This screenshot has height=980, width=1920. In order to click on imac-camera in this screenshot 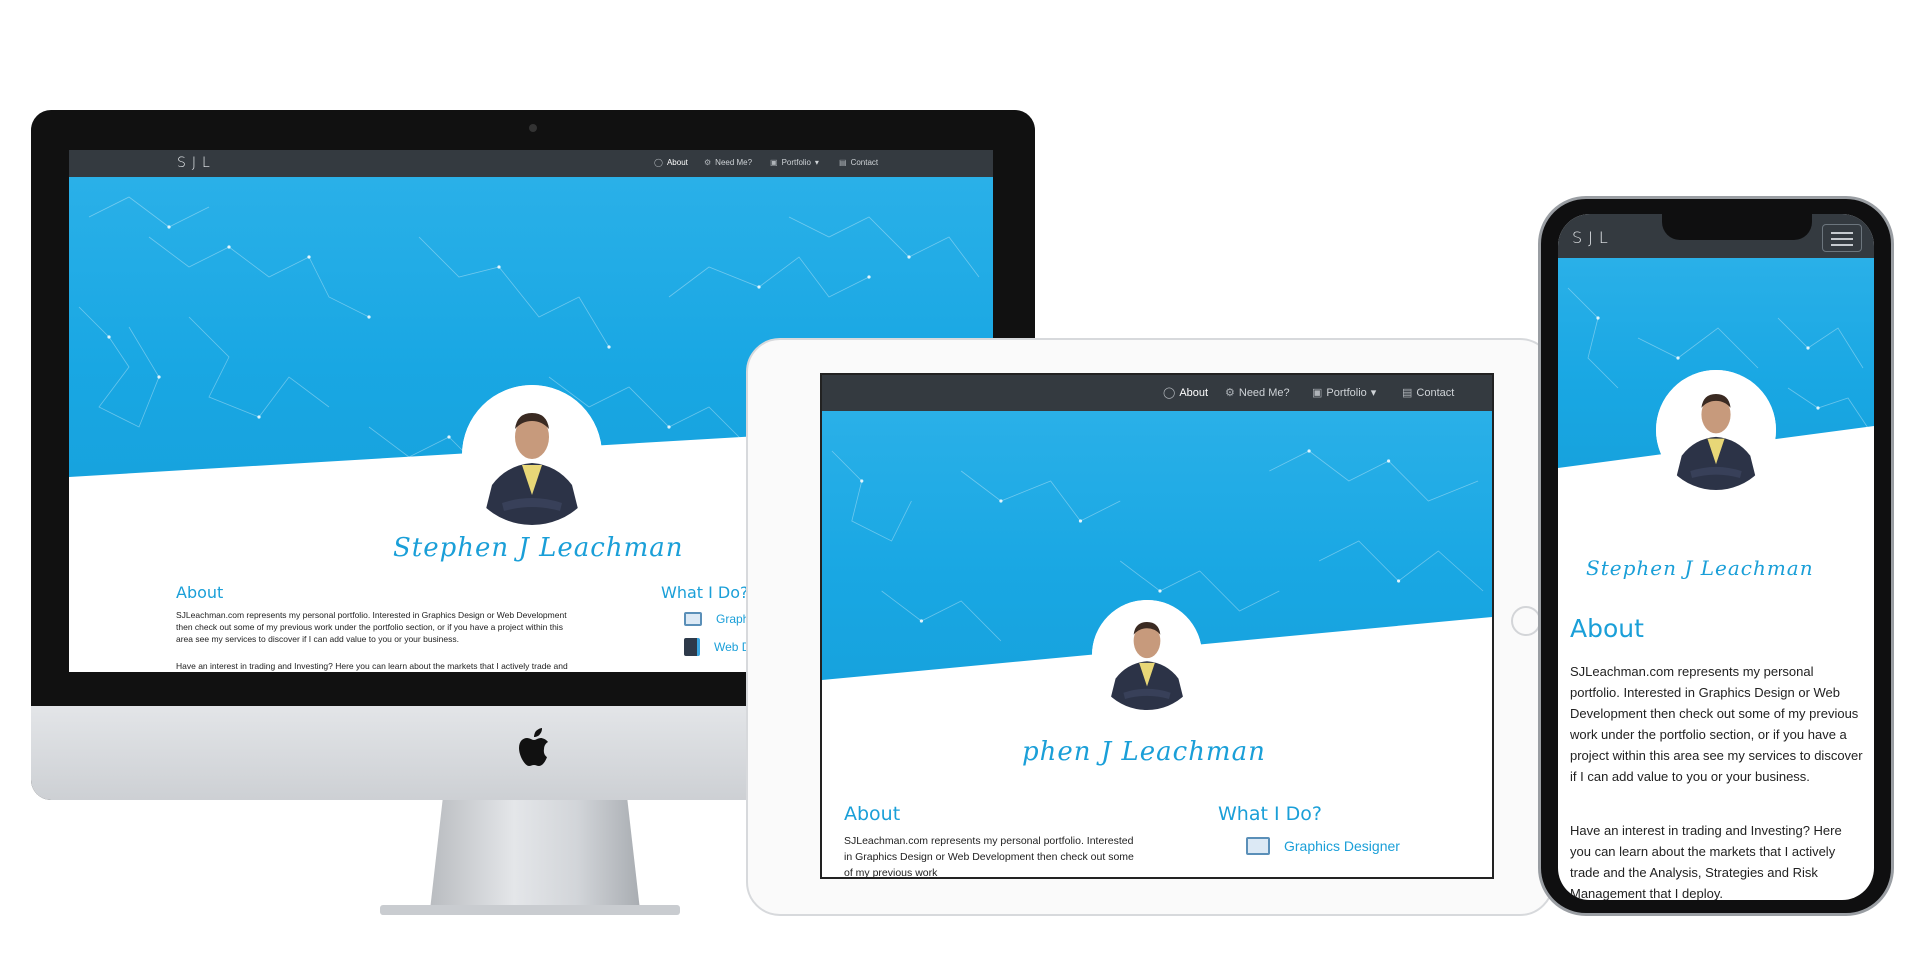, I will do `click(533, 128)`.